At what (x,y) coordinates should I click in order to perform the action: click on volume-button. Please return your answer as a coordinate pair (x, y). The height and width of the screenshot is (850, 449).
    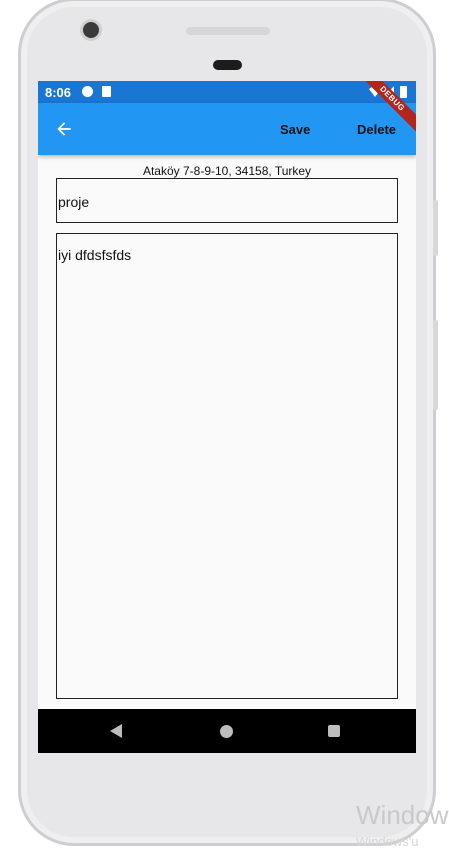
    Looking at the image, I should click on (435, 228).